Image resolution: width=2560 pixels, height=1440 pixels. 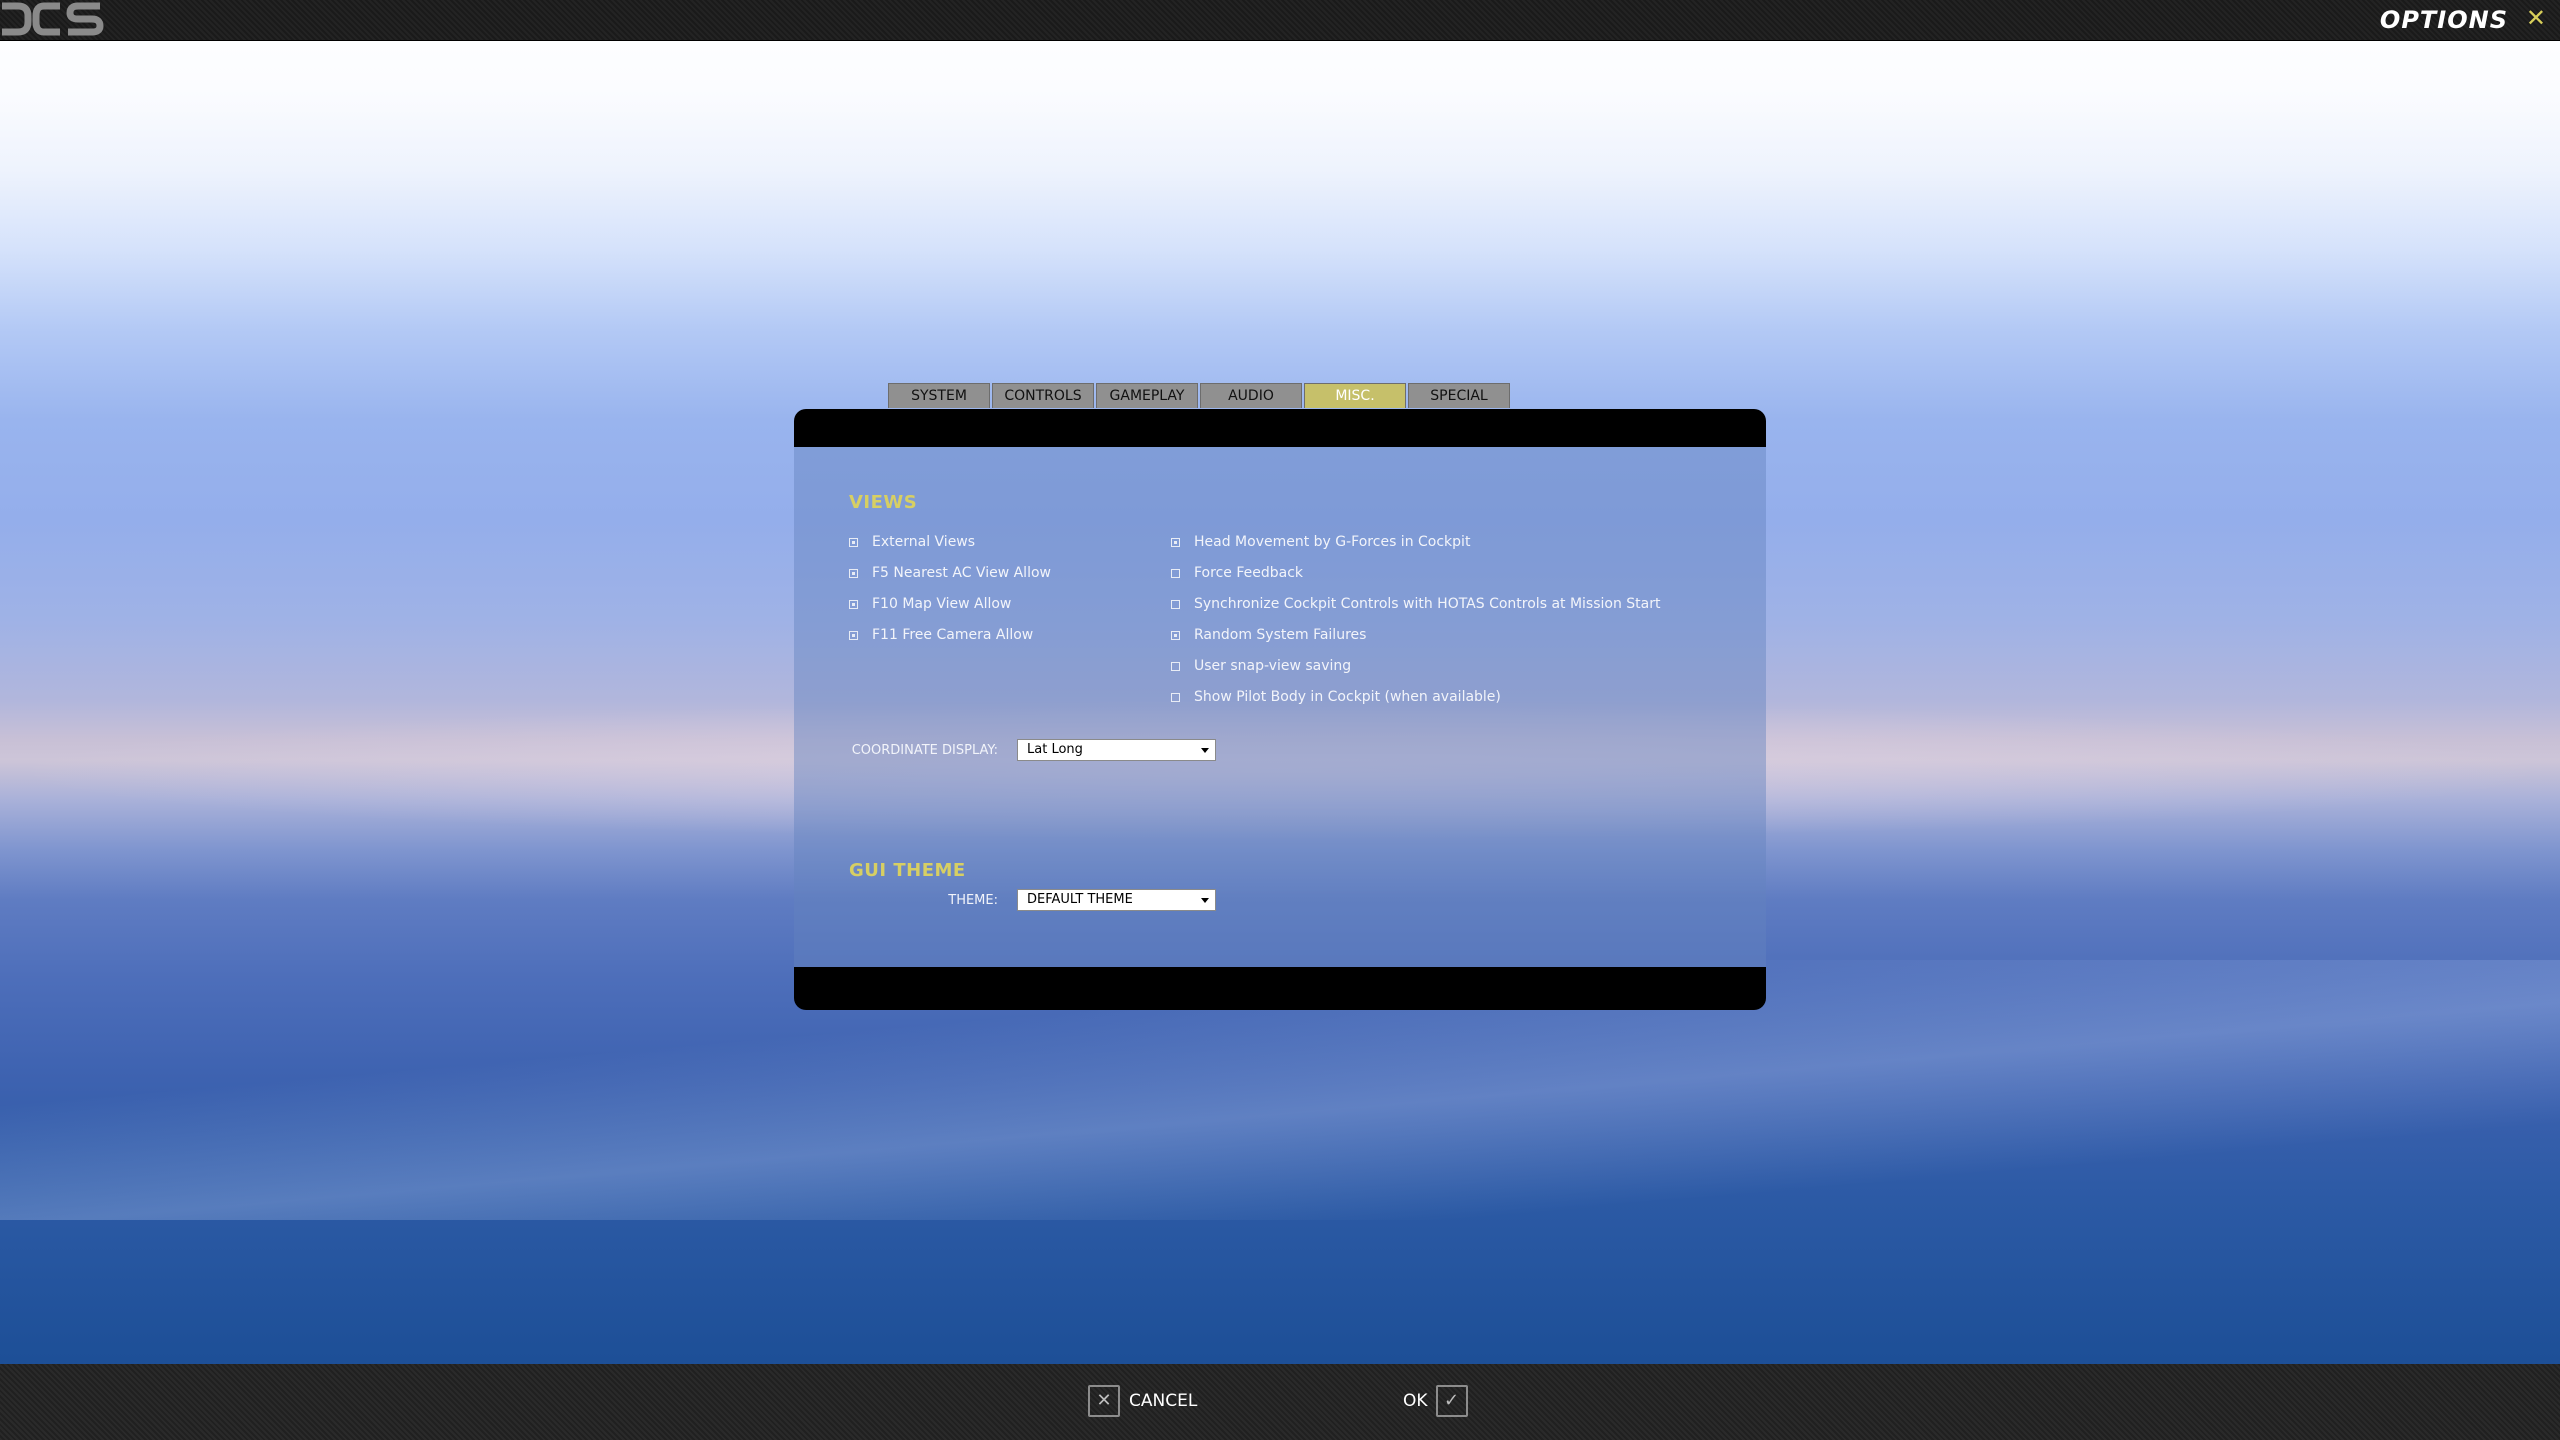 What do you see at coordinates (853, 542) in the screenshot?
I see `external-views-checkbox` at bounding box center [853, 542].